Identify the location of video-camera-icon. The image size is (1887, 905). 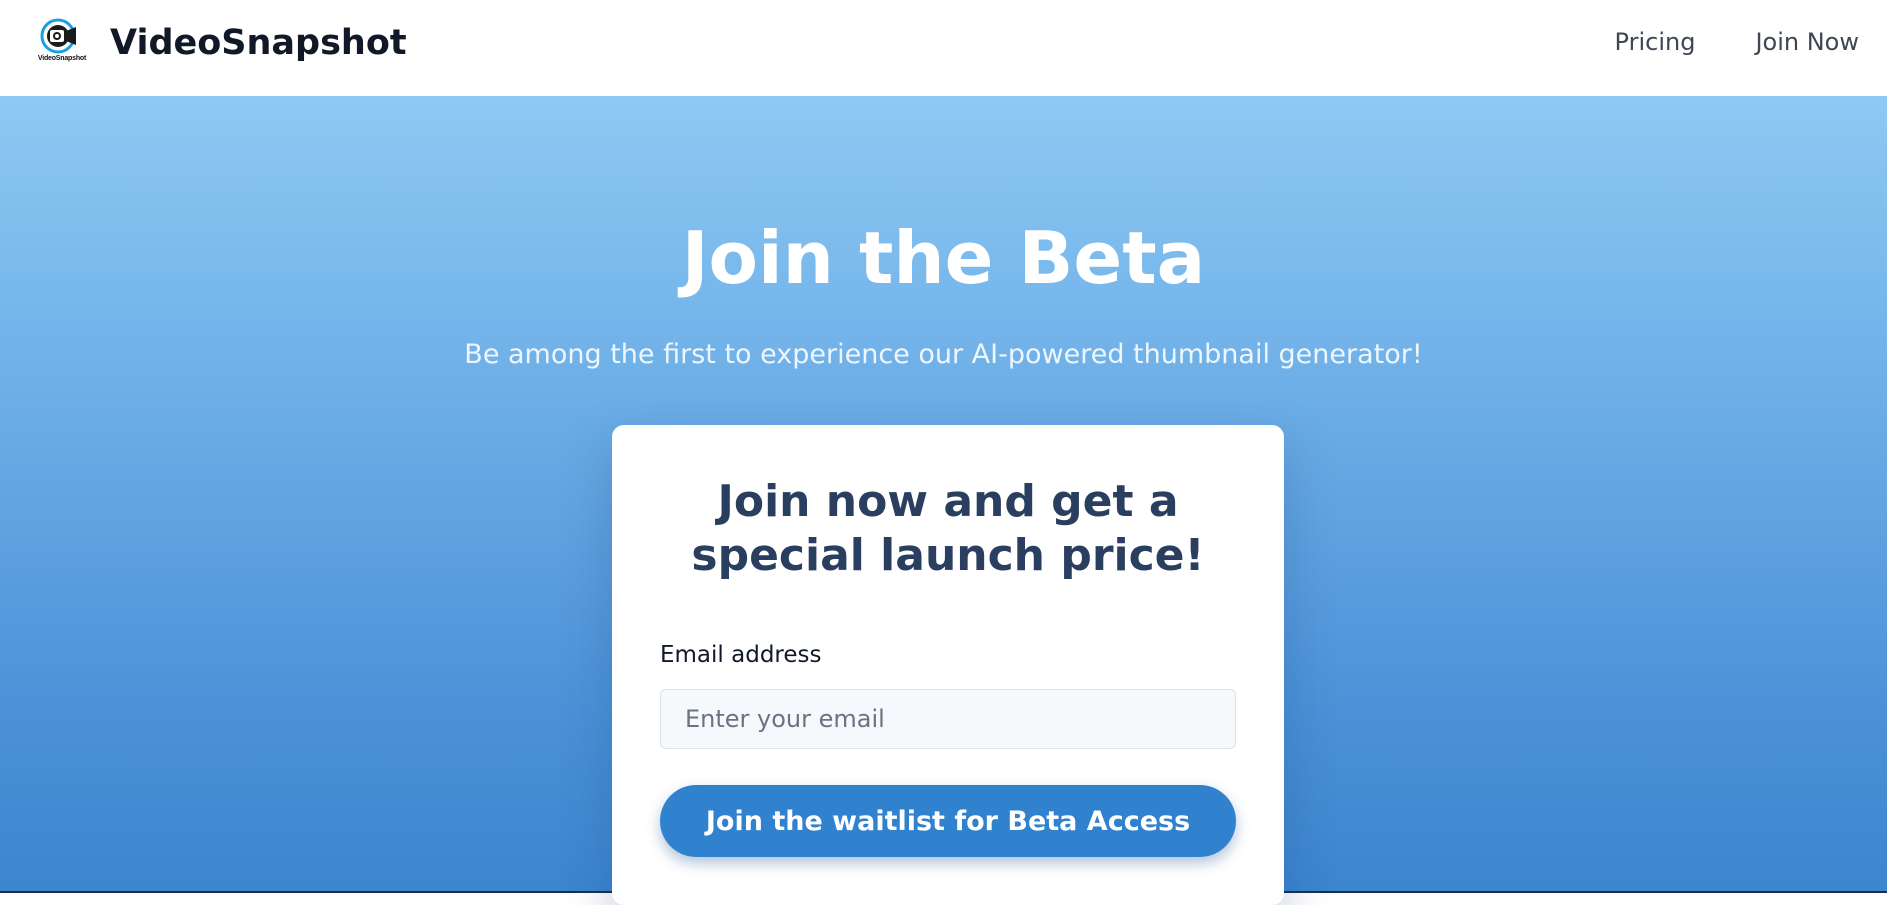
(58, 36).